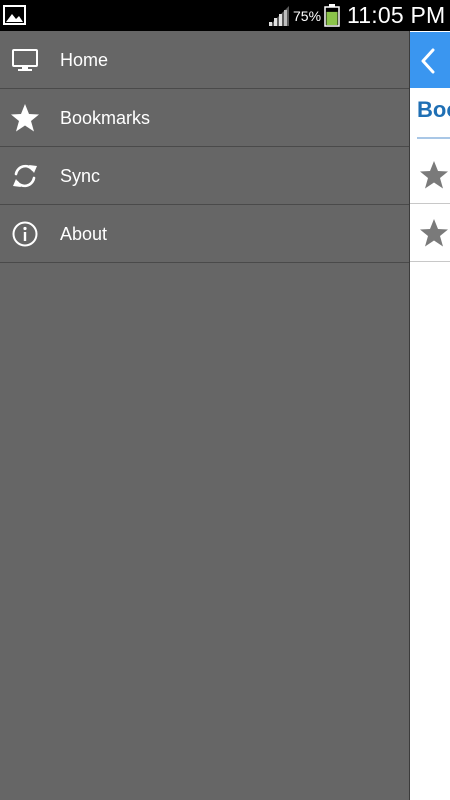 This screenshot has width=450, height=800. I want to click on drawer-item-sync: Sync, so click(204, 176).